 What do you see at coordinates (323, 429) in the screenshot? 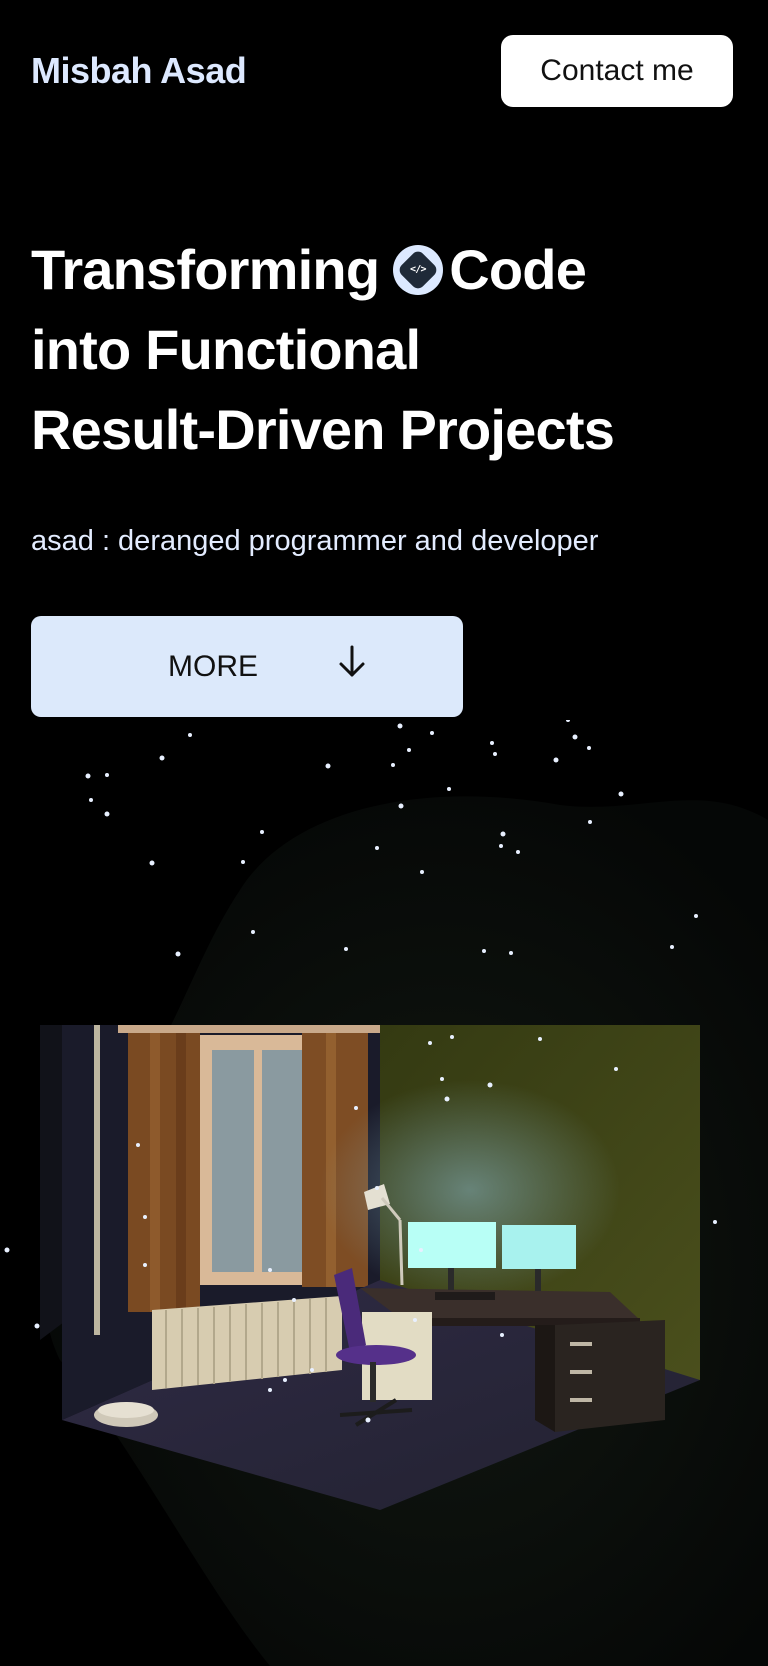
I see `hero-line-3: Result-Driven Projects` at bounding box center [323, 429].